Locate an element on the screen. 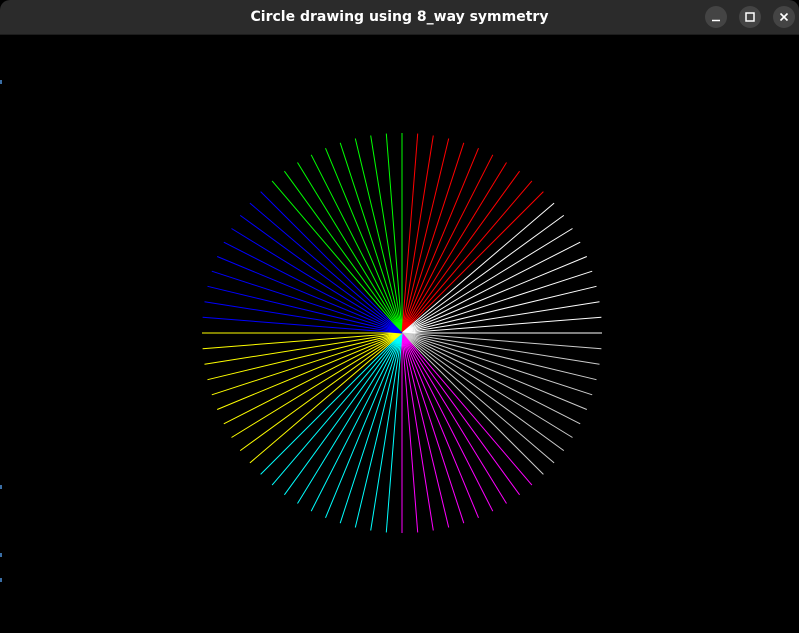 The width and height of the screenshot is (799, 633). title-bar: Circle drawing using 8_way symmetry is located at coordinates (399, 17).